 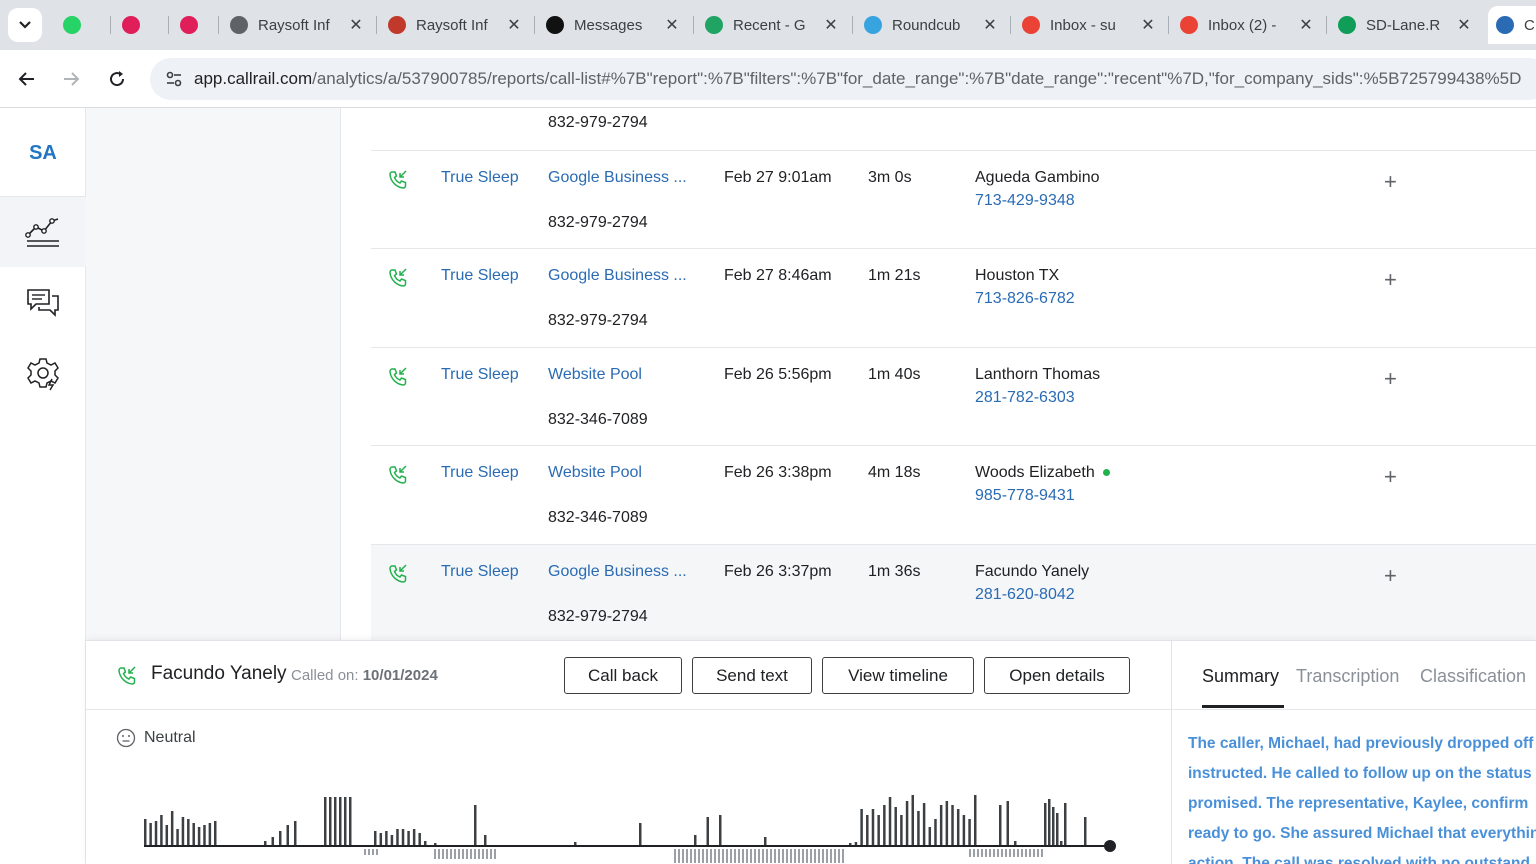 I want to click on browser-tab: C, so click(x=1512, y=25).